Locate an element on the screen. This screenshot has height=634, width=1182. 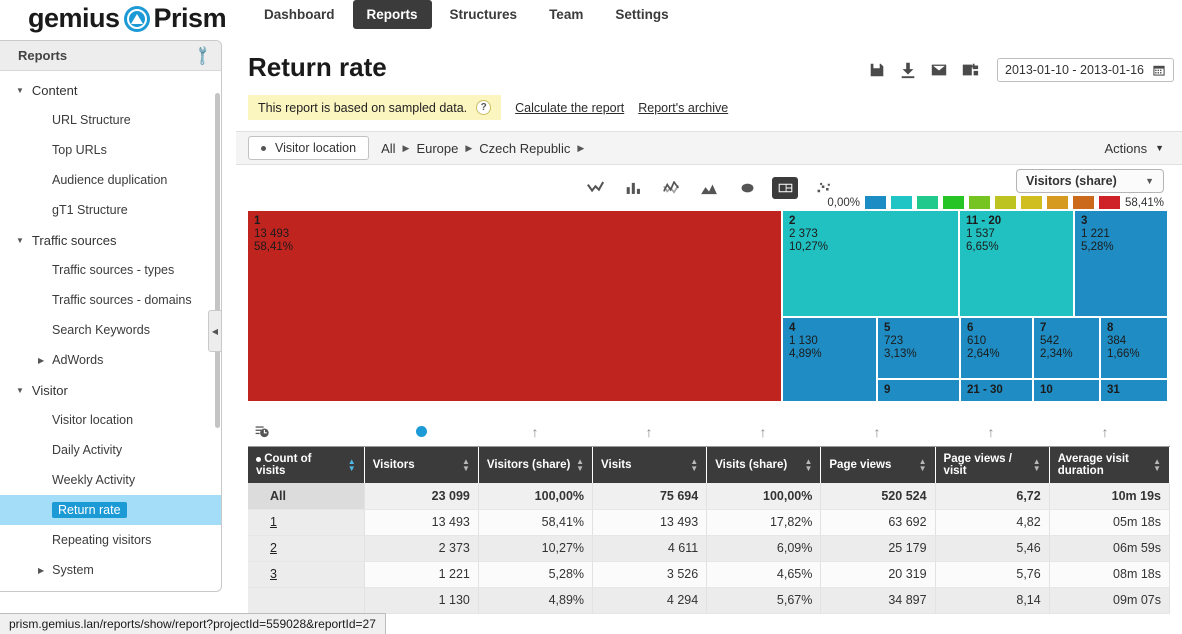
breadcrumb-all: All is located at coordinates (388, 148).